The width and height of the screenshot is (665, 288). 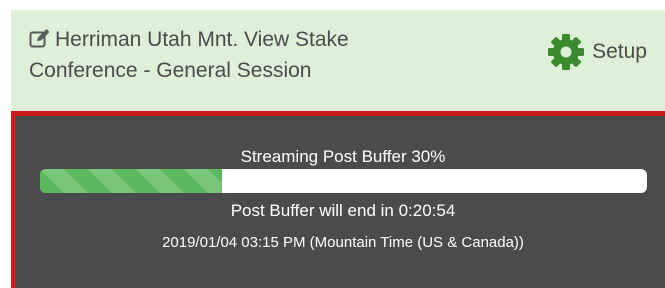 What do you see at coordinates (343, 181) in the screenshot?
I see `buffer-progress-bar` at bounding box center [343, 181].